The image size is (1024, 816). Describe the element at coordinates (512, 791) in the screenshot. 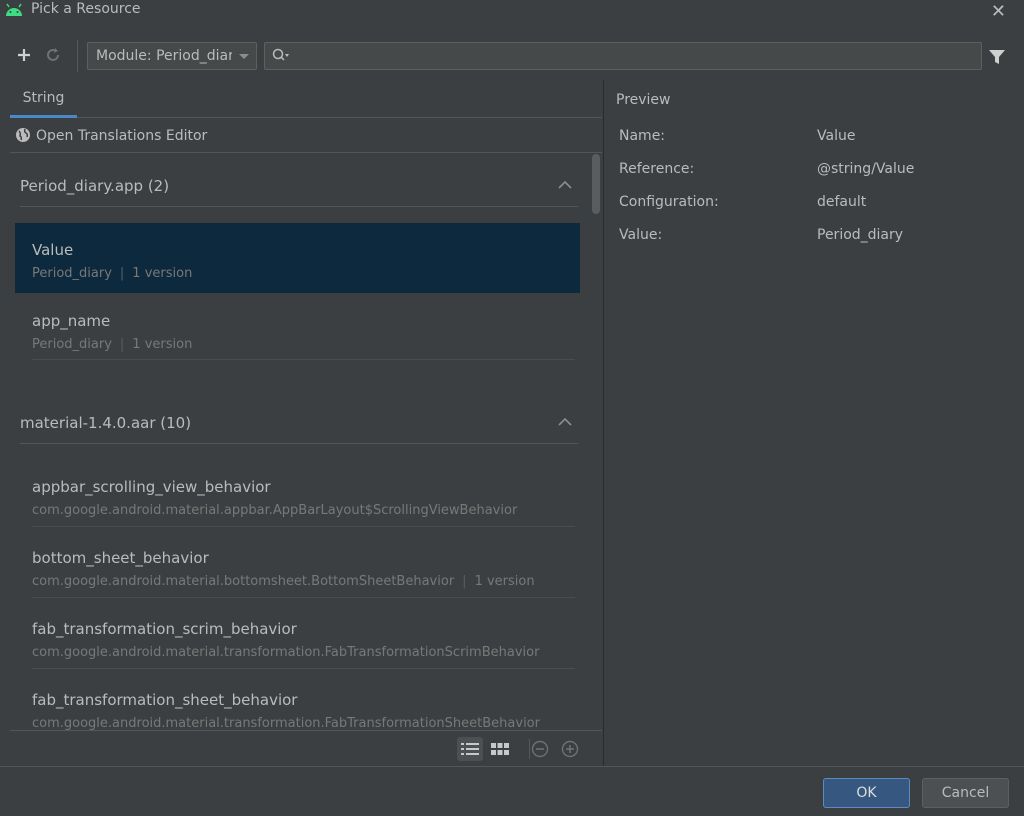

I see `dialog-footer: OK Cancel` at that location.